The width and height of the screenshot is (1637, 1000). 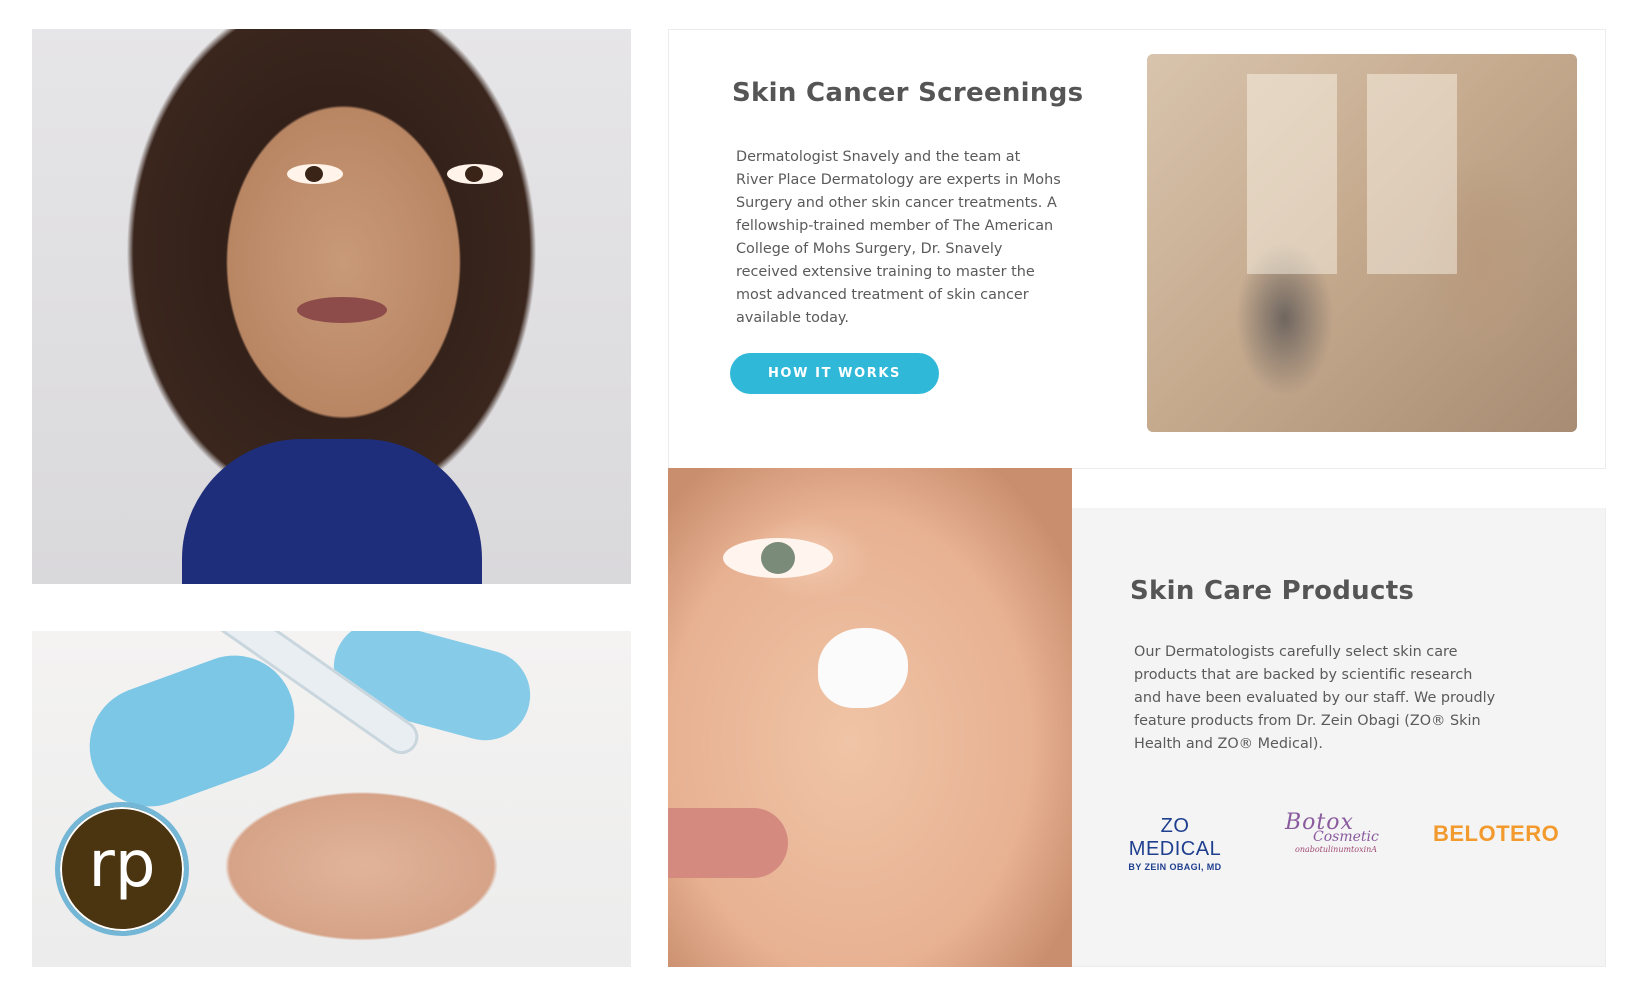 I want to click on belotero-logo: BELOTERO, so click(x=1496, y=834).